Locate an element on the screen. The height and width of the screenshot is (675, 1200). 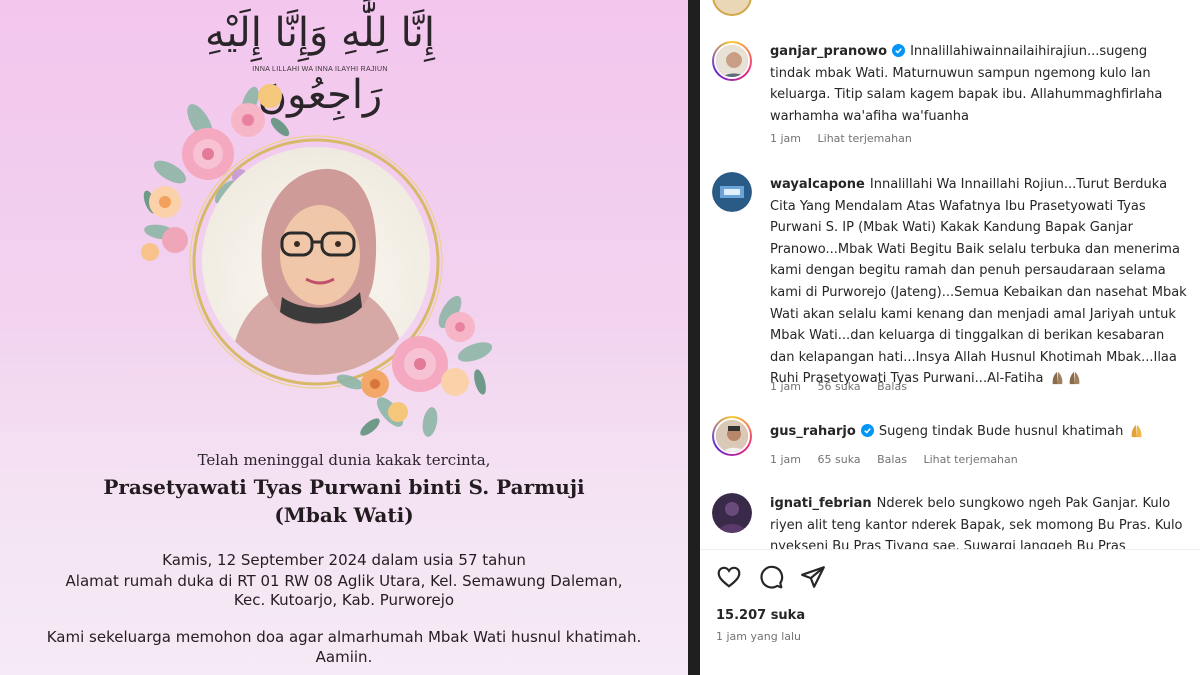
heart-icon is located at coordinates (729, 577).